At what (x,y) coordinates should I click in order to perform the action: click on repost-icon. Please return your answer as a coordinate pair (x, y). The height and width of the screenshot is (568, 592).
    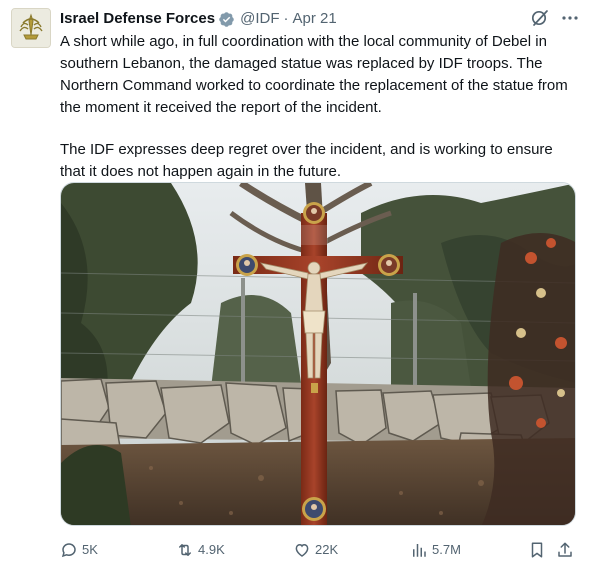
    Looking at the image, I should click on (185, 550).